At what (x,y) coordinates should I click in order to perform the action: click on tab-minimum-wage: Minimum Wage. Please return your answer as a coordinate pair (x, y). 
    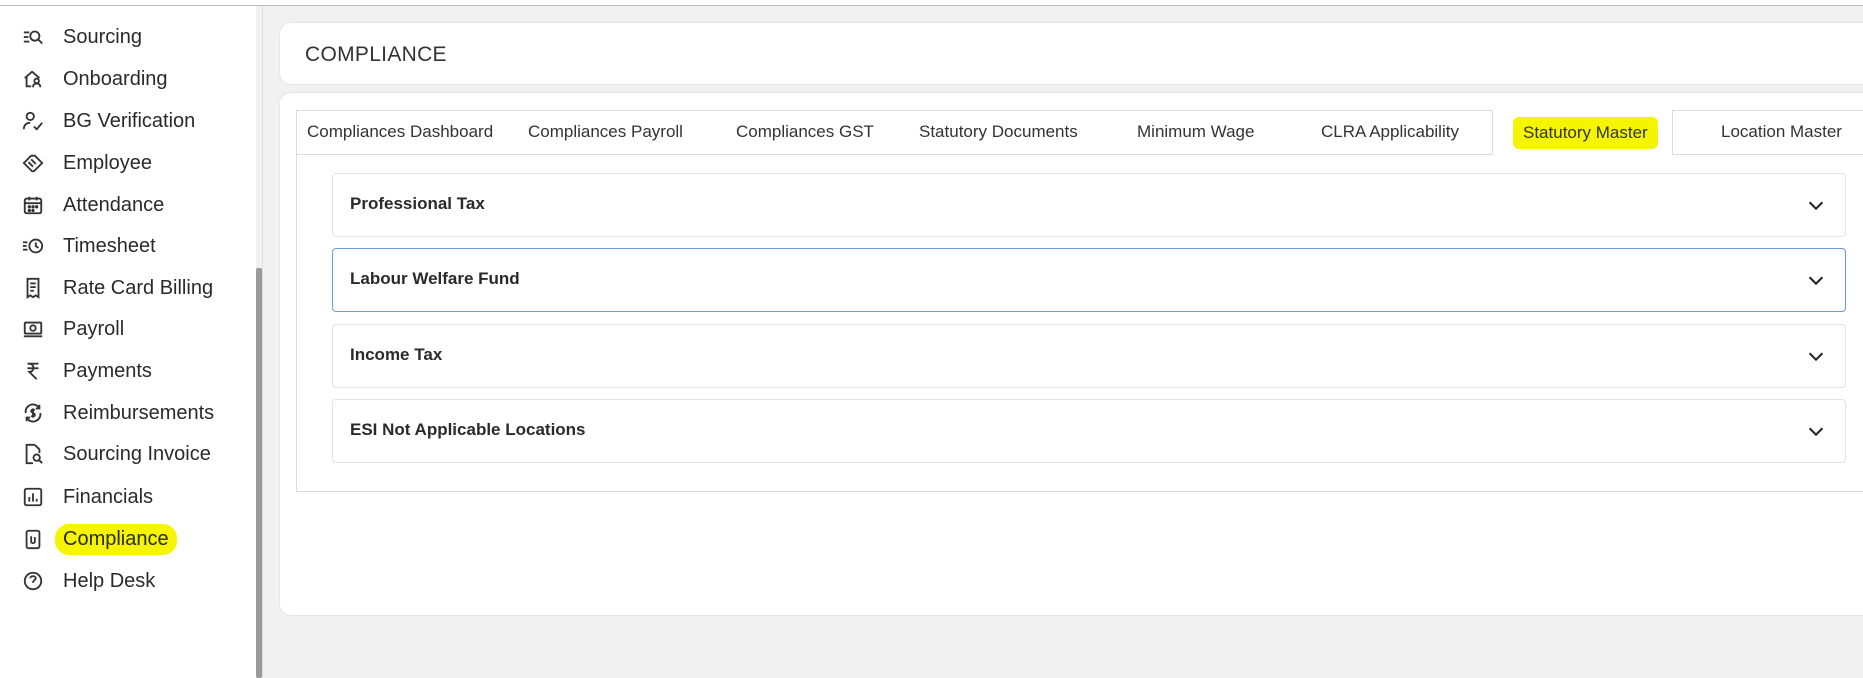
    Looking at the image, I should click on (1195, 132).